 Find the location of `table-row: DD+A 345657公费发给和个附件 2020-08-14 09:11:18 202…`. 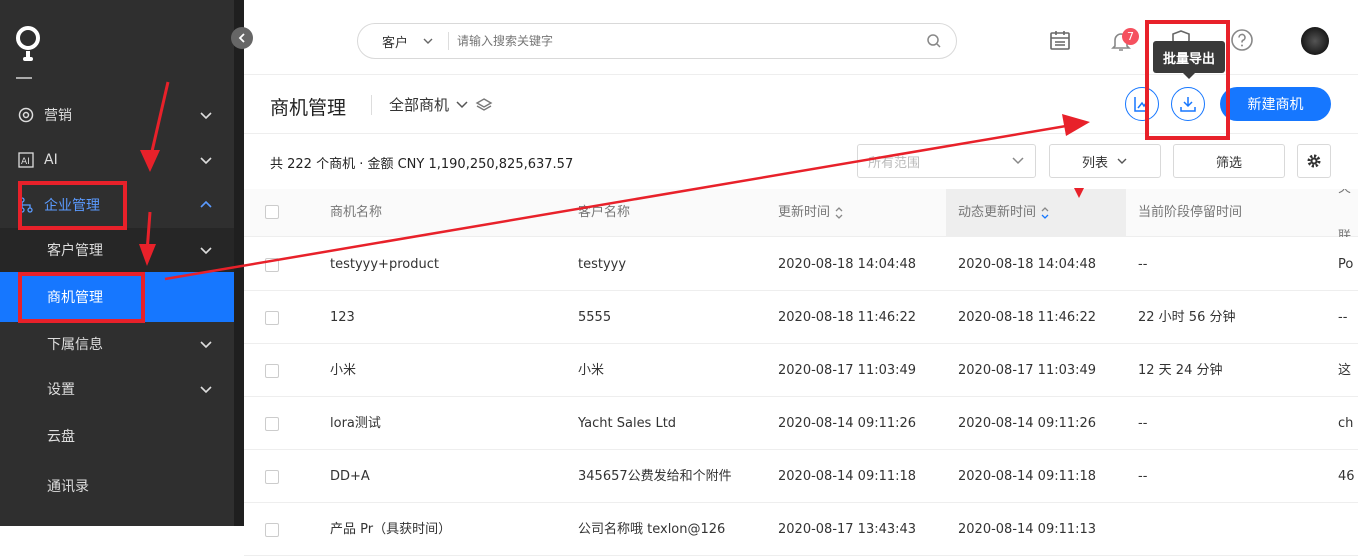

table-row: DD+A 345657公费发给和个附件 2020-08-14 09:11:18 202… is located at coordinates (801, 476).